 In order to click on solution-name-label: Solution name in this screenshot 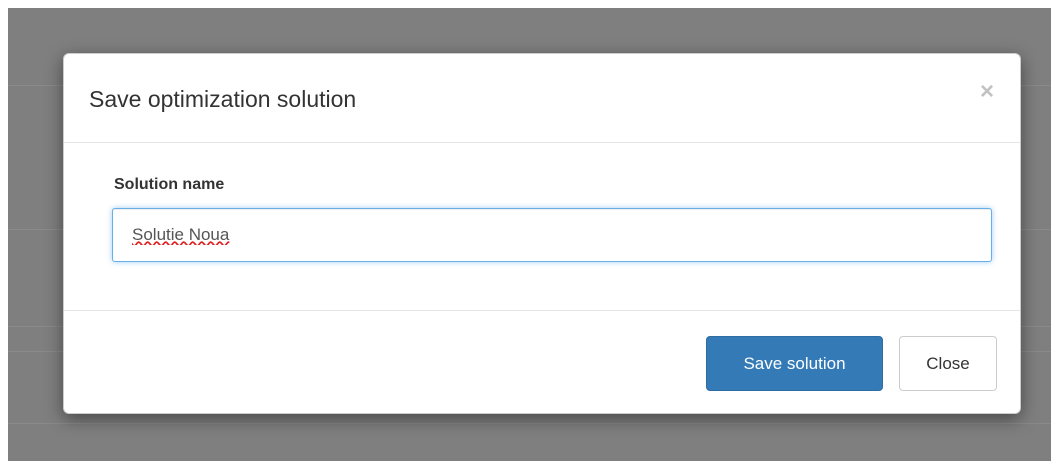, I will do `click(169, 184)`.